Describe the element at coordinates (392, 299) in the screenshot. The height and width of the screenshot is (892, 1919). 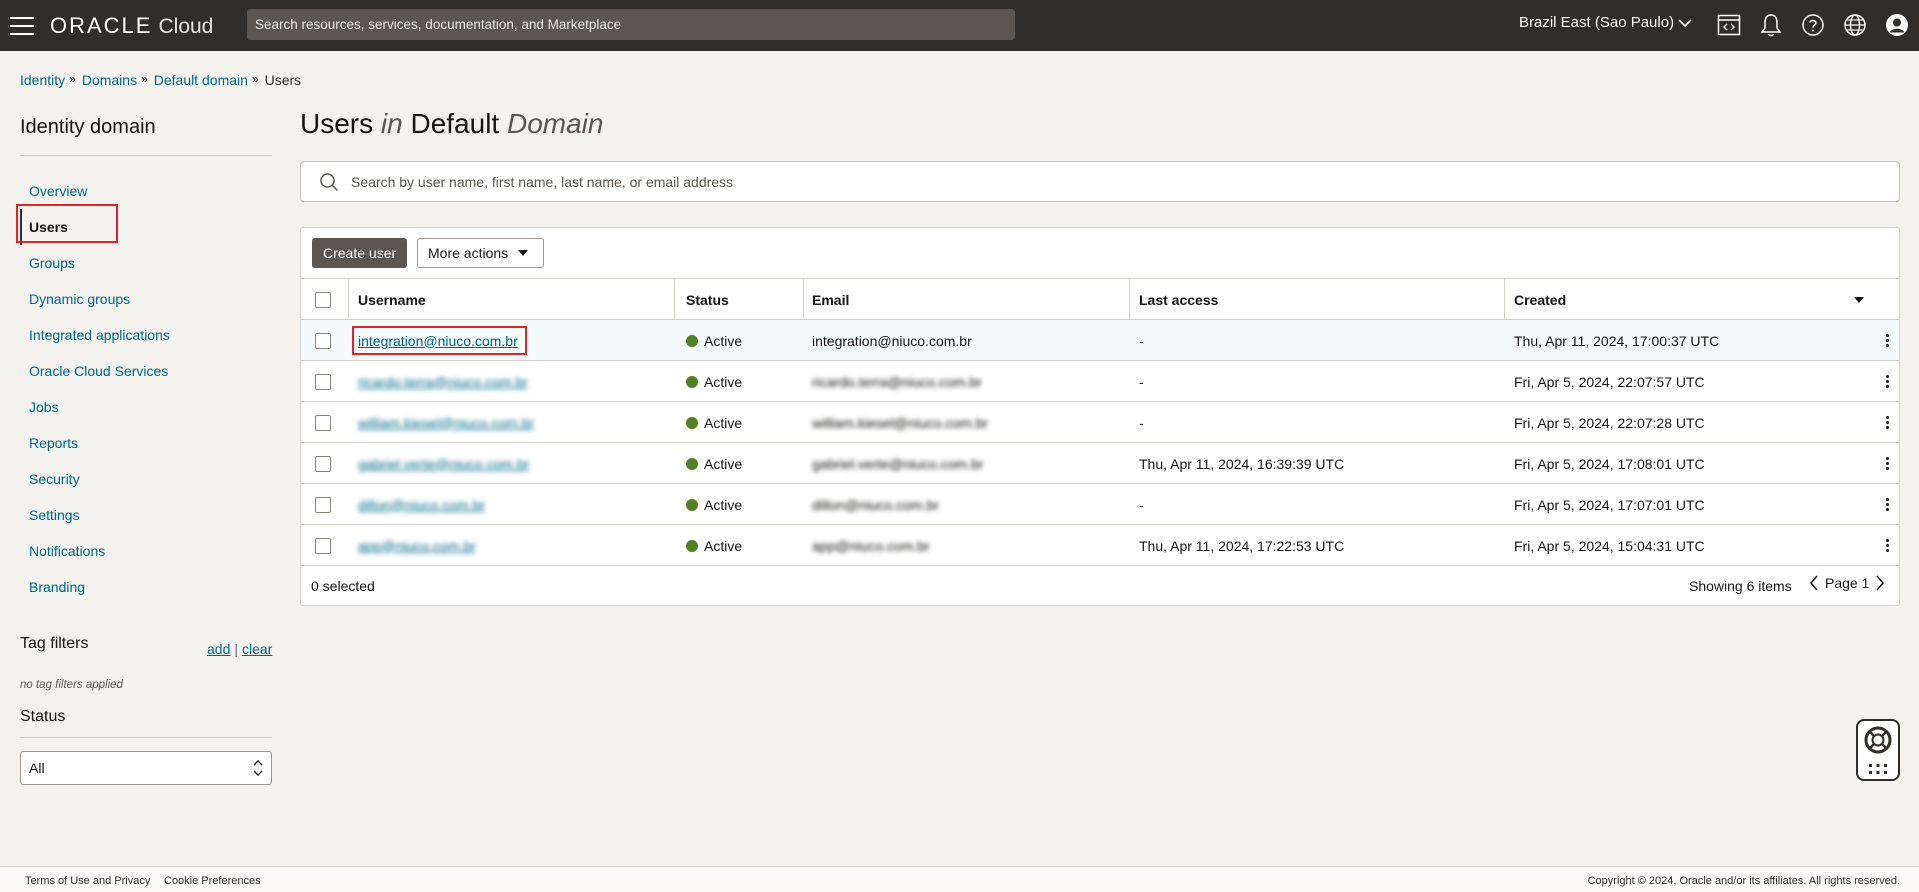
I see `column-header-username: Username` at that location.